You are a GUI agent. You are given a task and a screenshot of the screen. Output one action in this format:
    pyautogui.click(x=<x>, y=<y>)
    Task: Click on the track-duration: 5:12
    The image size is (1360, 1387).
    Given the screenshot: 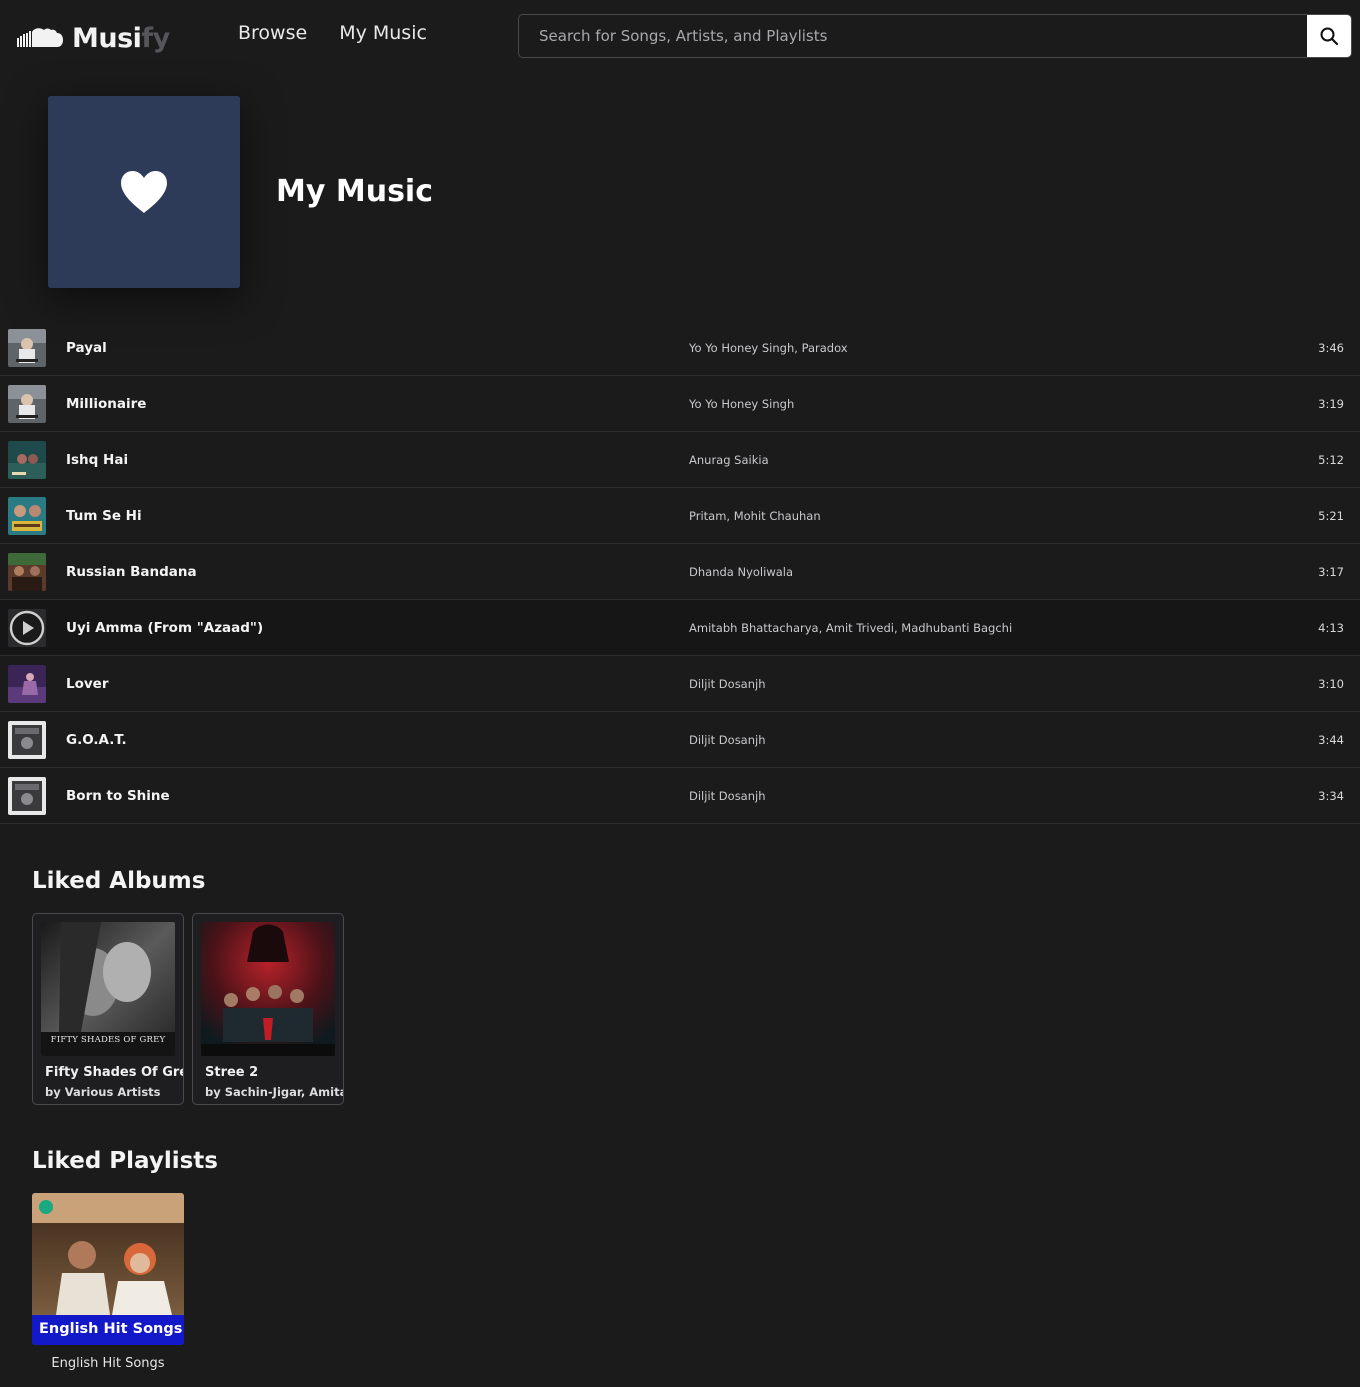 What is the action you would take?
    pyautogui.click(x=1331, y=459)
    